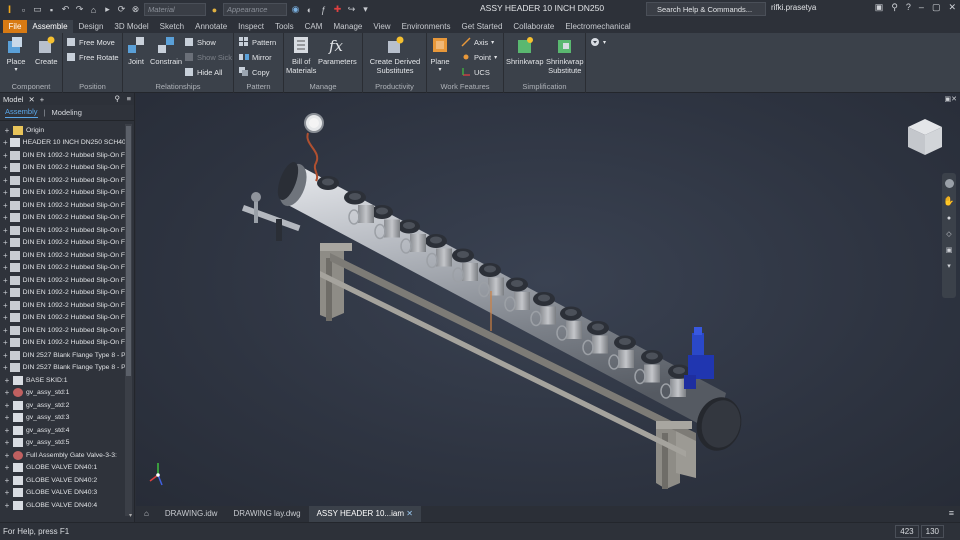 The width and height of the screenshot is (960, 540). What do you see at coordinates (949, 218) in the screenshot?
I see `zoom-icon: ●` at bounding box center [949, 218].